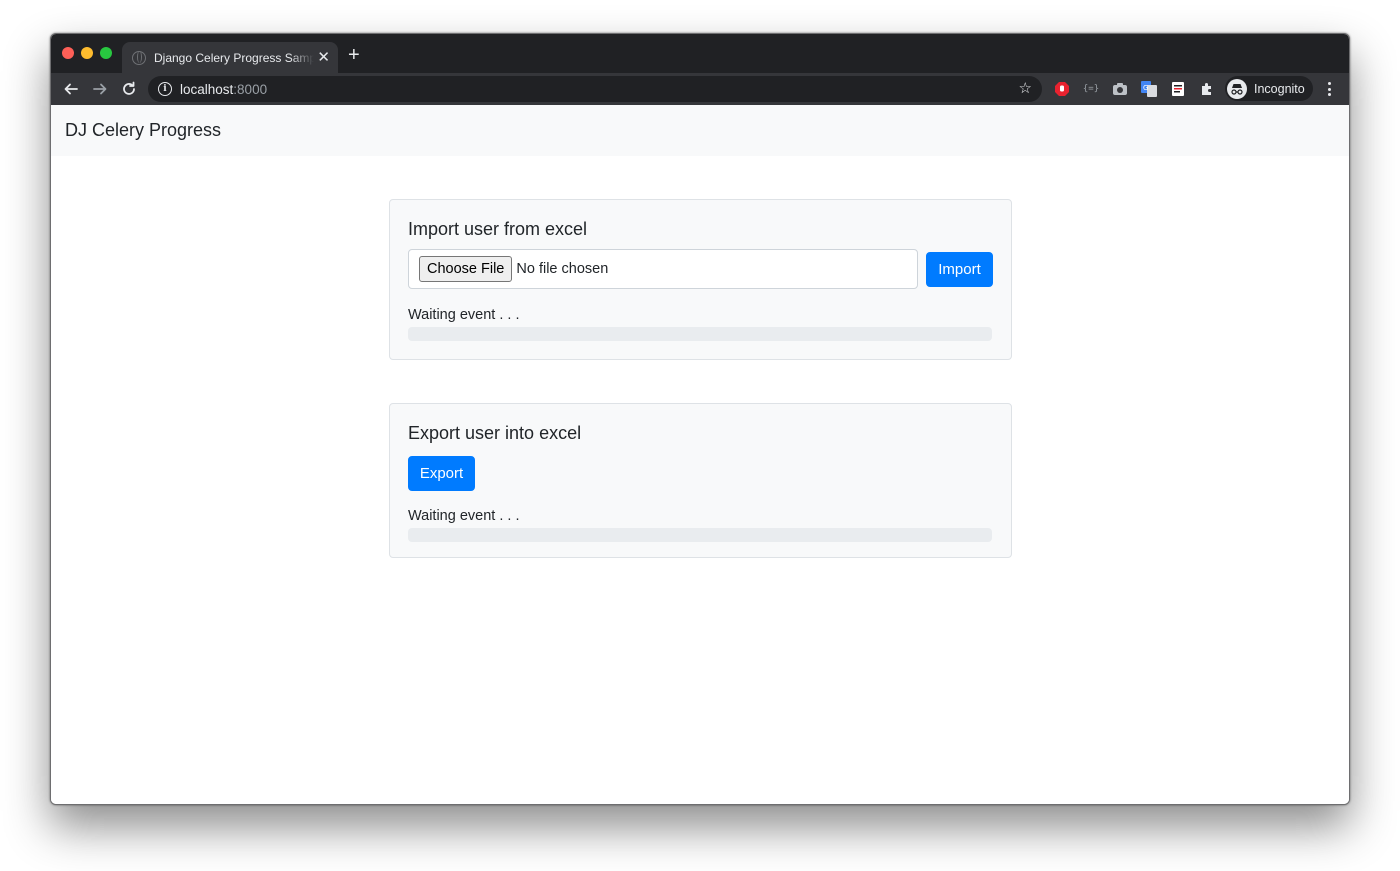 The width and height of the screenshot is (1400, 871). I want to click on close-tab-icon: ✕, so click(323, 57).